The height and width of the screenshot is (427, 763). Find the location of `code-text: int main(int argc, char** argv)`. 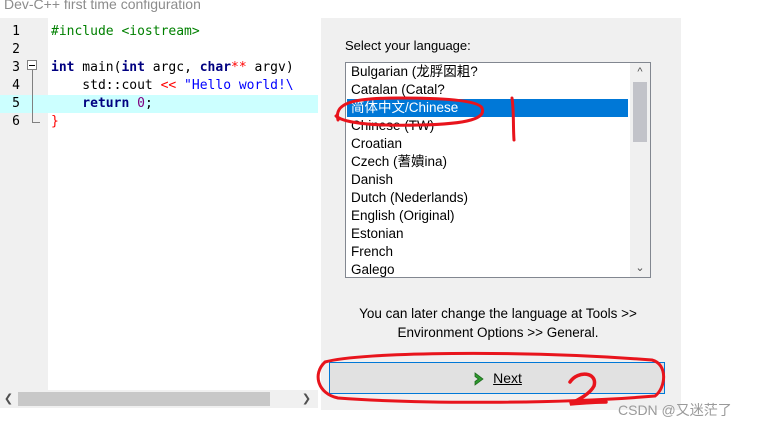

code-text: int main(int argc, char** argv) is located at coordinates (172, 67).